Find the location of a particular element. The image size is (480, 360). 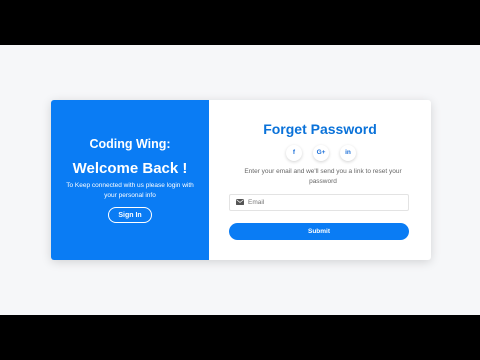

sign-in-button: Sign In is located at coordinates (130, 215).